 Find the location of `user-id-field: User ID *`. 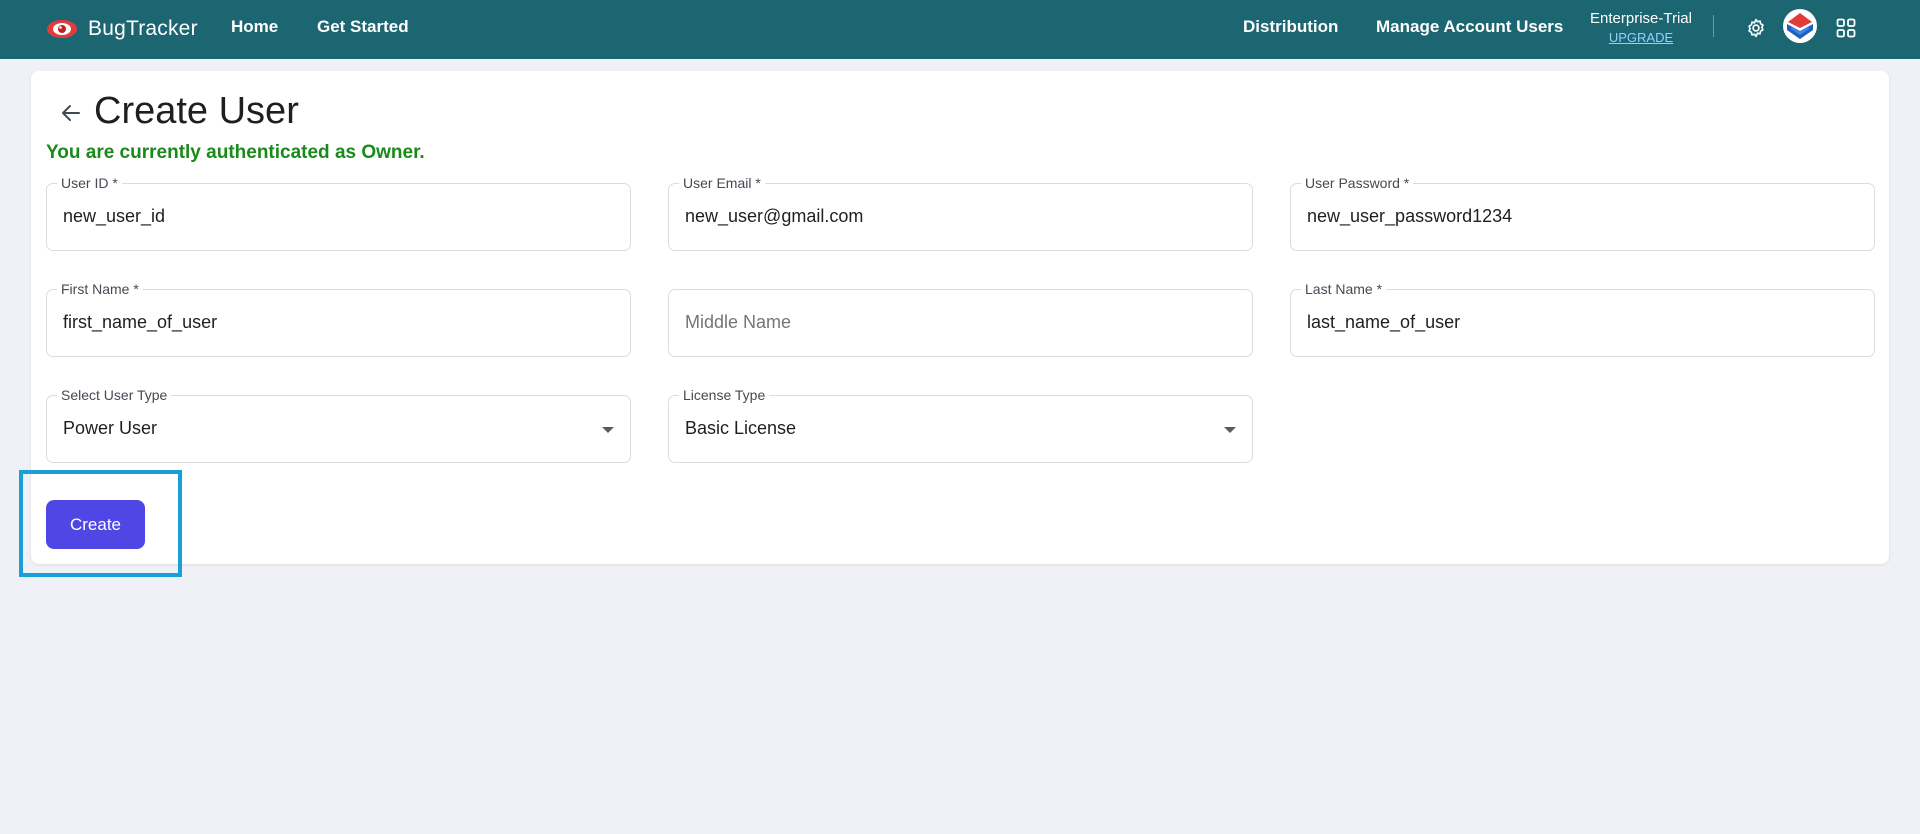

user-id-field: User ID * is located at coordinates (338, 213).